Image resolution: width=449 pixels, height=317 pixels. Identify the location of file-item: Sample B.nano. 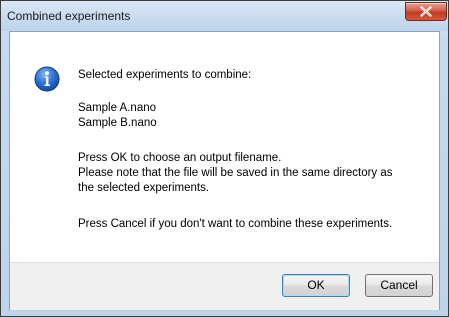
(117, 123).